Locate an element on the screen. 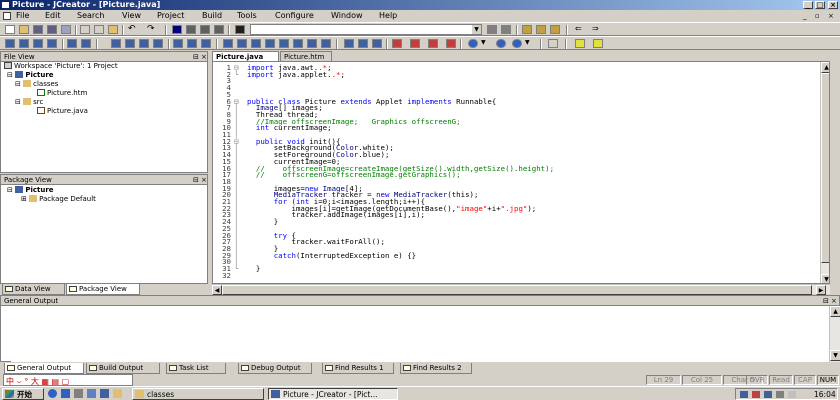 The image size is (840, 400). tree-item-project: ⊟ Picture is located at coordinates (30, 75).